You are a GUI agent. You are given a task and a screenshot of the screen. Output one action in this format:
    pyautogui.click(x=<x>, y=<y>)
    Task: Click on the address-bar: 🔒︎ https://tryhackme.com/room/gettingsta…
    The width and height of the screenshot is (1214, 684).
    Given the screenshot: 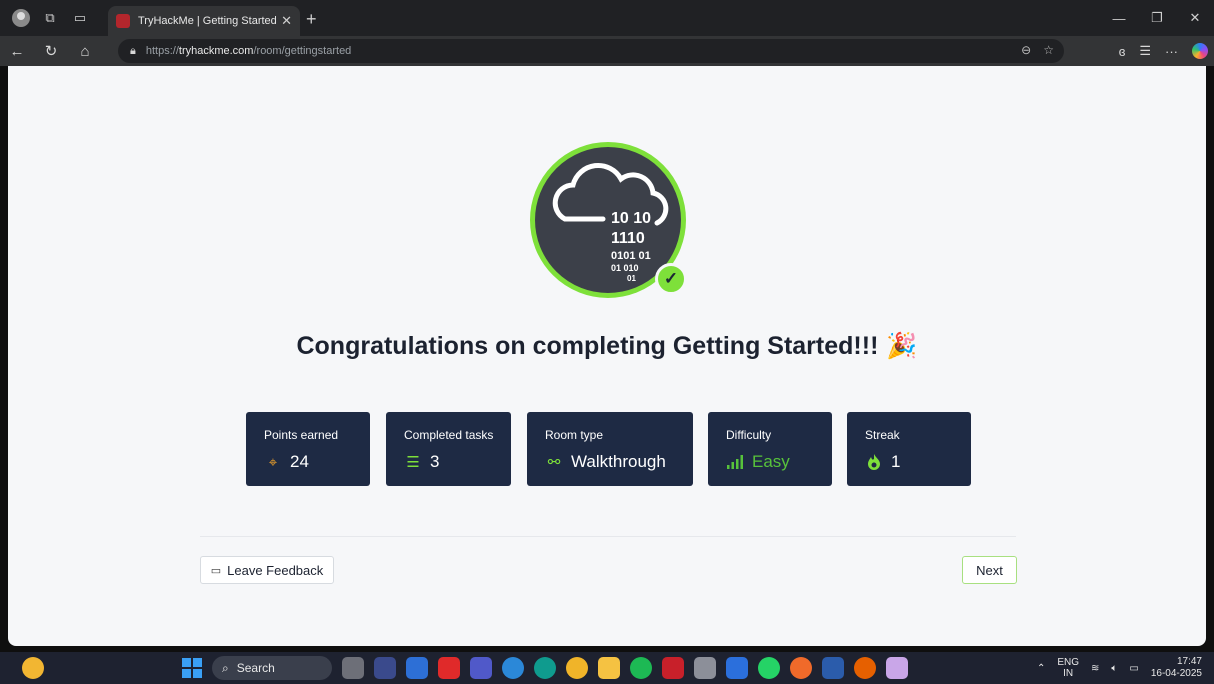 What is the action you would take?
    pyautogui.click(x=591, y=51)
    